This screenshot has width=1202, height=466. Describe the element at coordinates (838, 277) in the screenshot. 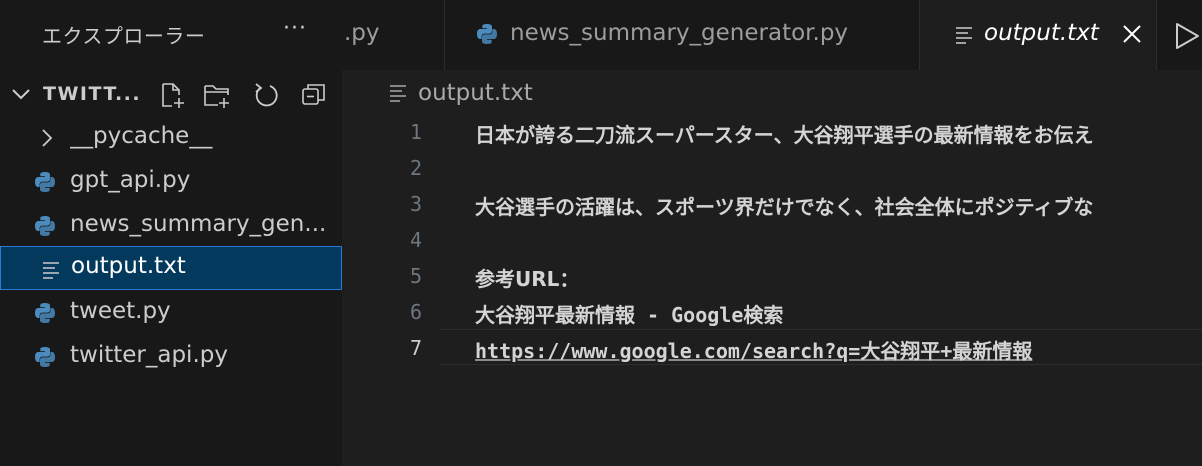

I see `code-line: 参考URL：` at that location.